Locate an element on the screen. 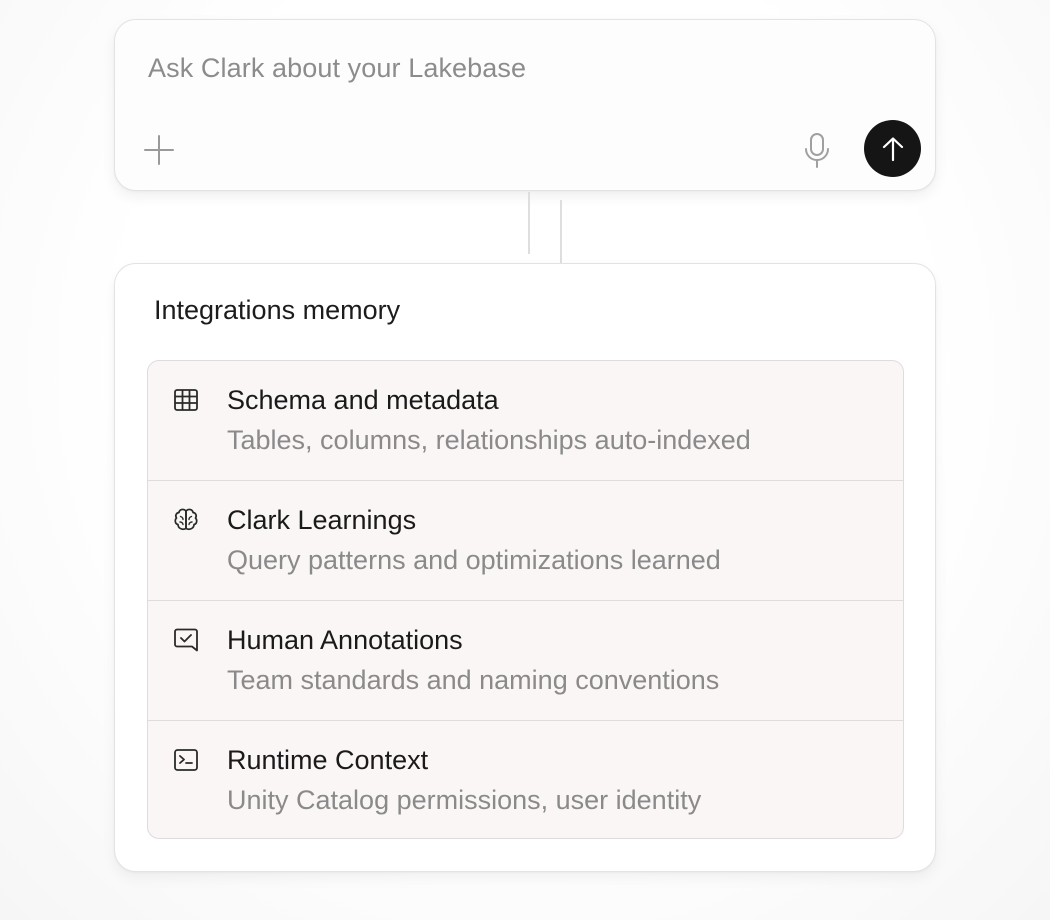 The width and height of the screenshot is (1050, 920). arrow-up-icon is located at coordinates (892, 148).